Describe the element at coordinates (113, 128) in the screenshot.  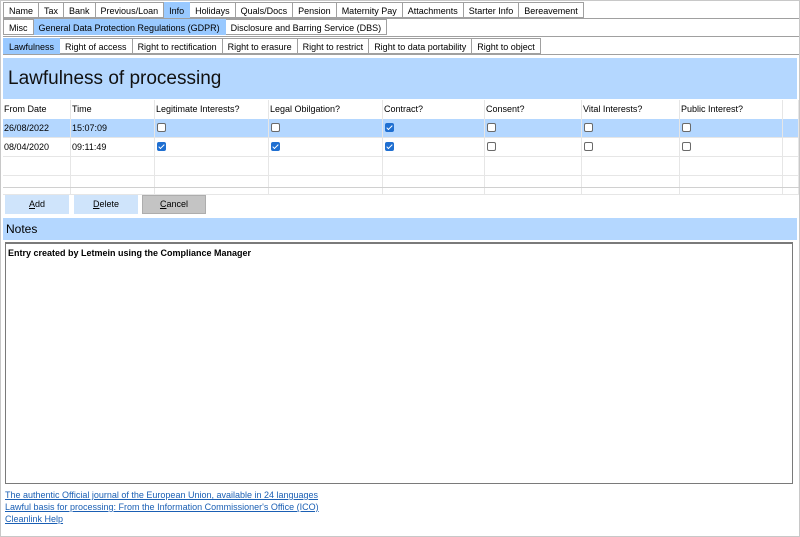
I see `time-cell: 15:07:09` at that location.